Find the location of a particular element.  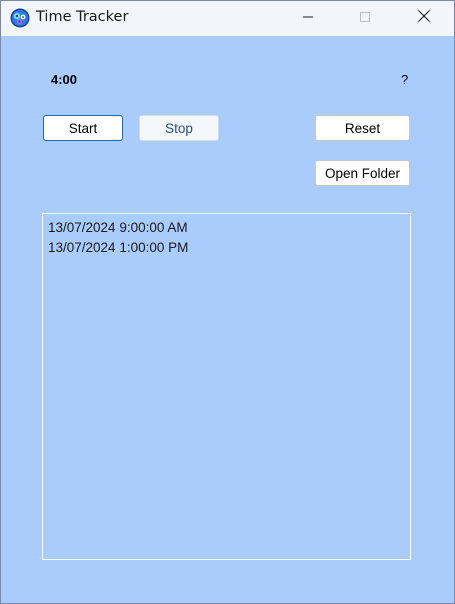

window-title: Time Tracker is located at coordinates (82, 17).